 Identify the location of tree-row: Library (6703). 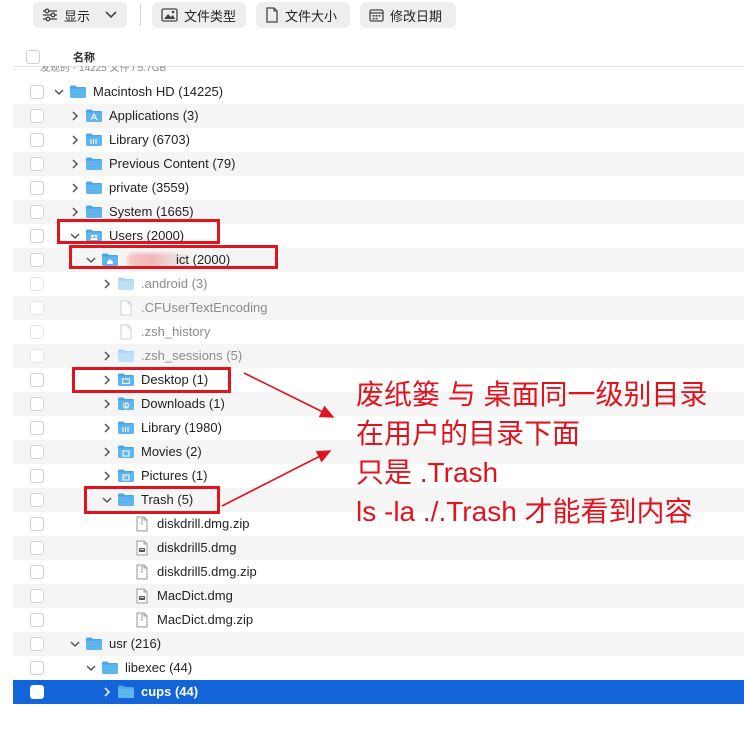
(378, 140).